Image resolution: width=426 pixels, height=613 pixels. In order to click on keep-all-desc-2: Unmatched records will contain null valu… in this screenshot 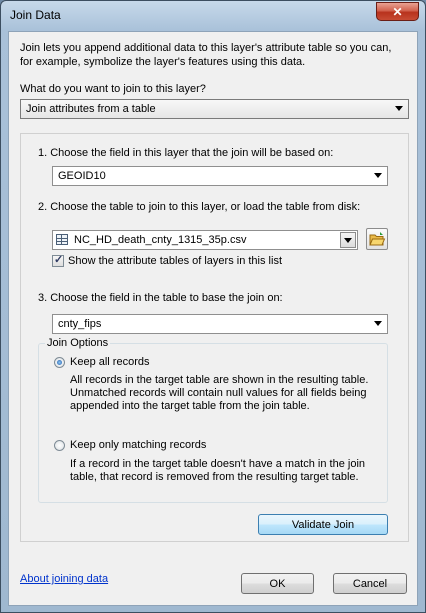, I will do `click(218, 393)`.